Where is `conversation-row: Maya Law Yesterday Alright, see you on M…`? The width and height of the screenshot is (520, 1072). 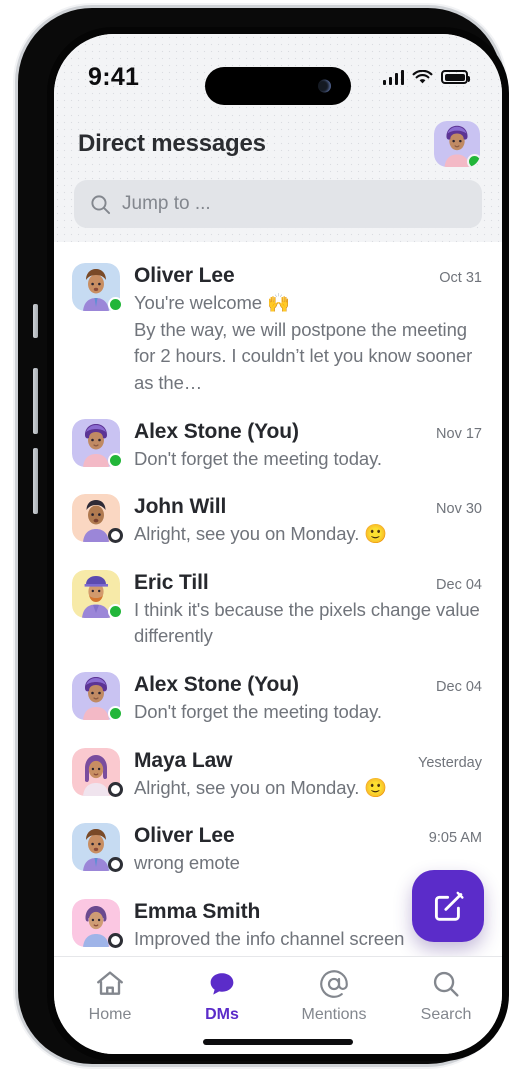 conversation-row: Maya Law Yesterday Alright, see you on M… is located at coordinates (278, 775).